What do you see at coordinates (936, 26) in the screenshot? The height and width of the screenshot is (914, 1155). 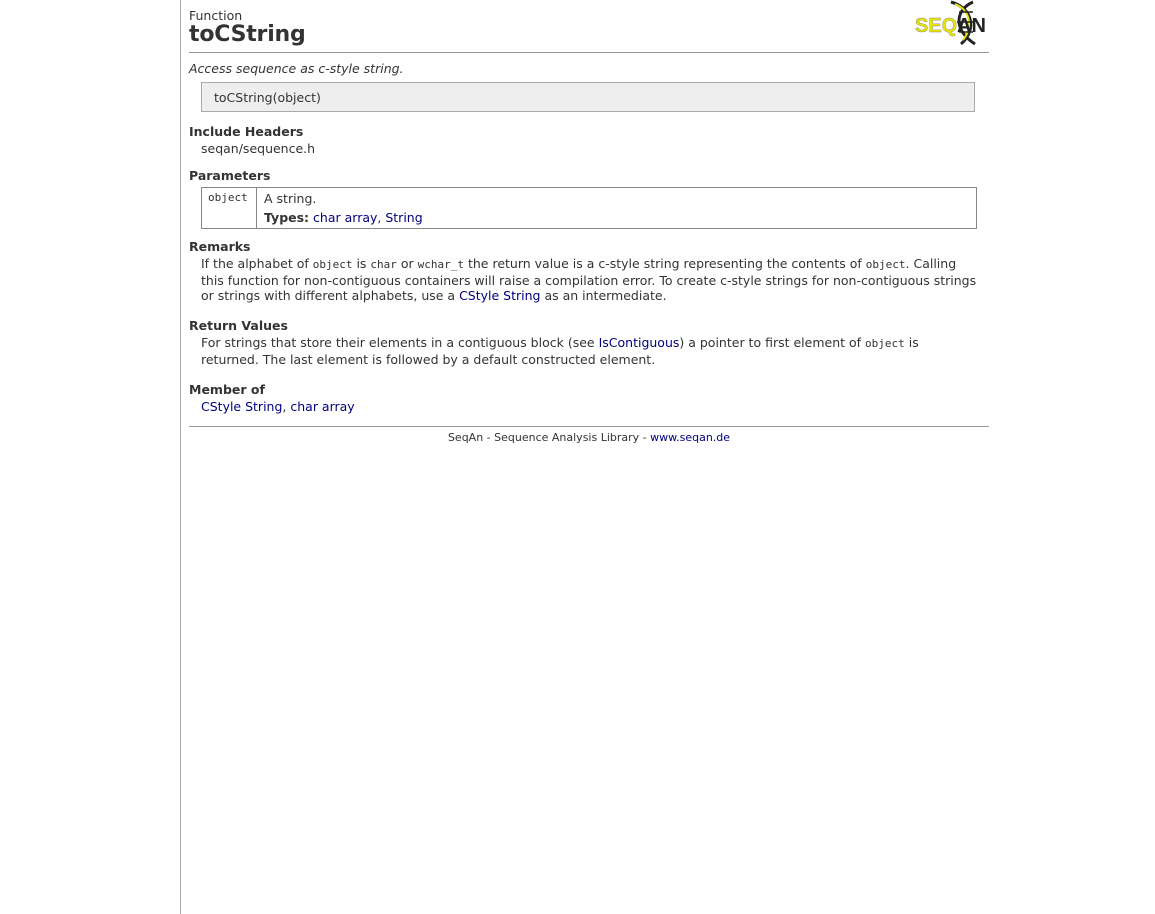 I see `logo-text-seq: SEQ` at bounding box center [936, 26].